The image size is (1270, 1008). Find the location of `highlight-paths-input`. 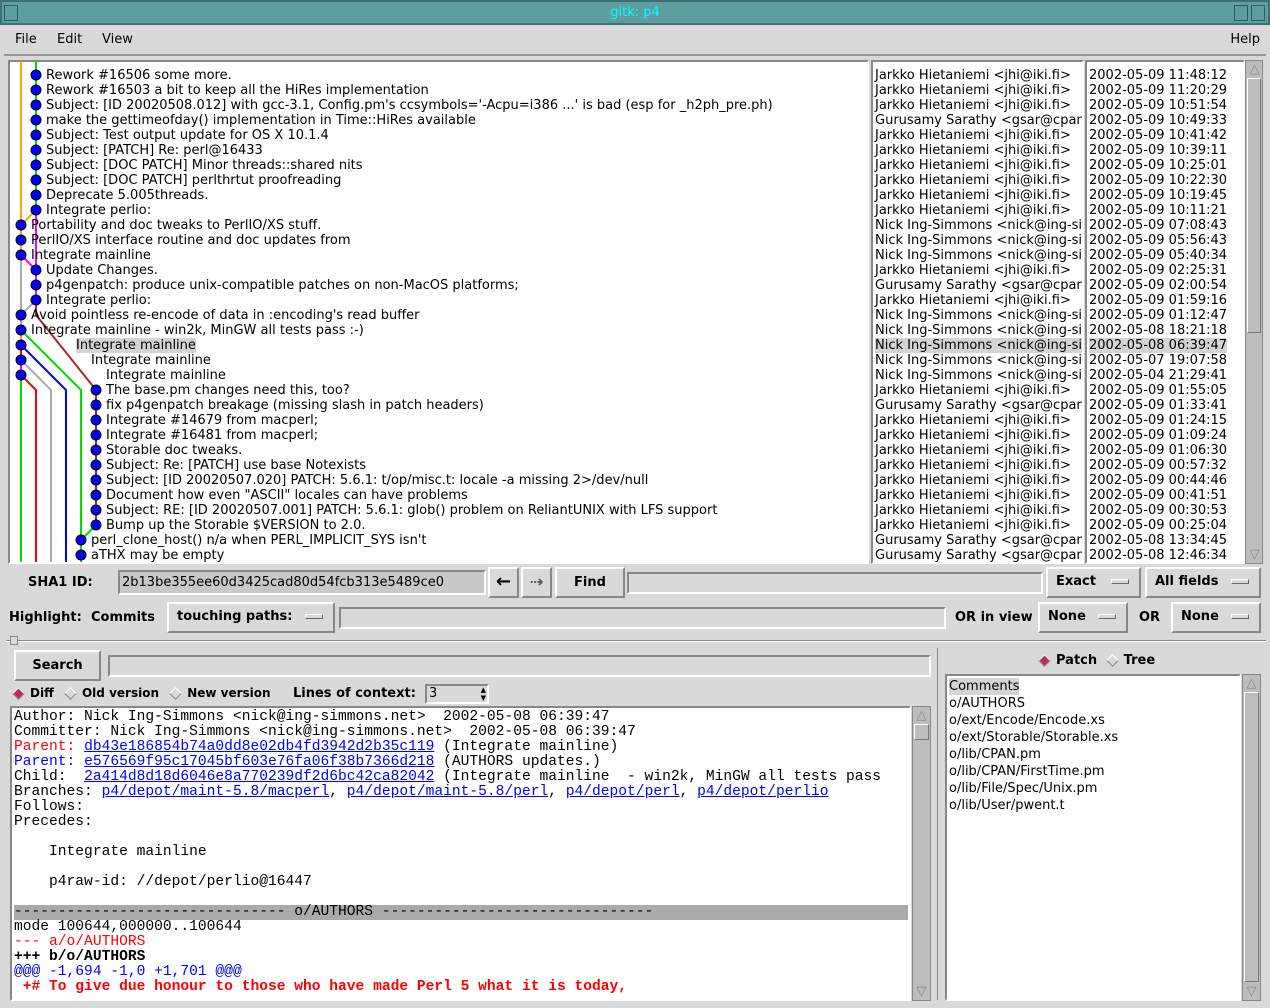

highlight-paths-input is located at coordinates (642, 618).